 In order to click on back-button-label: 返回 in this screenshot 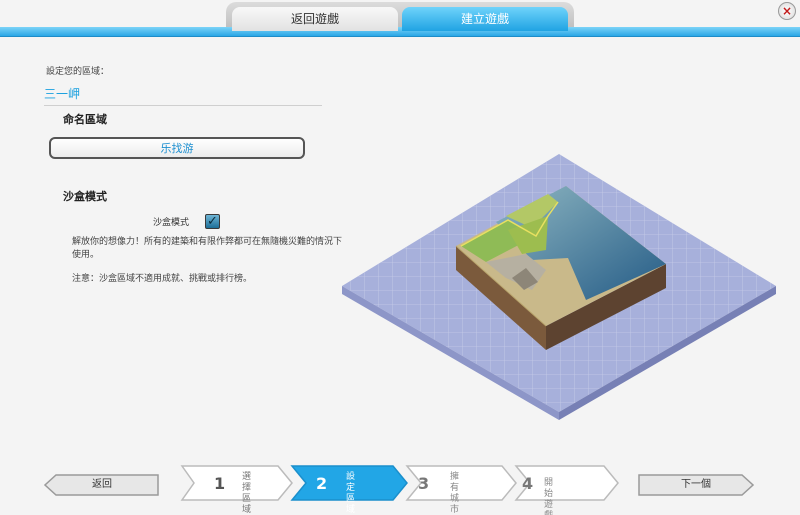, I will do `click(102, 484)`.